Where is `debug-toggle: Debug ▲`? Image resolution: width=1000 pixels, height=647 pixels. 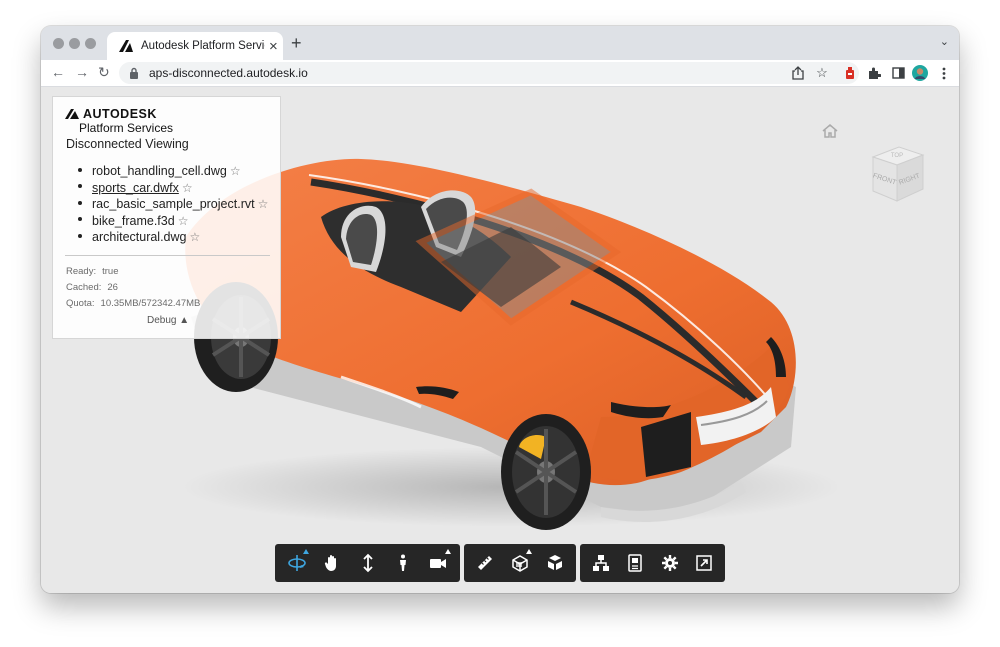
debug-toggle: Debug ▲ is located at coordinates (168, 320).